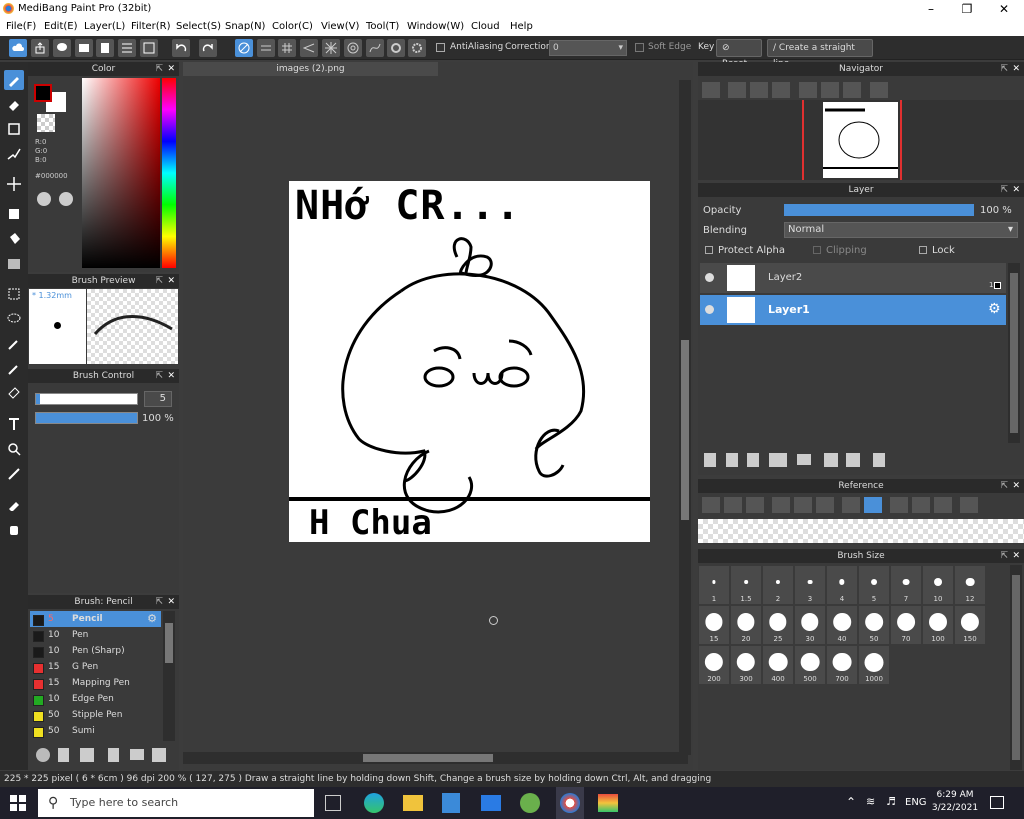  Describe the element at coordinates (14, 424) in the screenshot. I see `text-tool-icon` at that location.